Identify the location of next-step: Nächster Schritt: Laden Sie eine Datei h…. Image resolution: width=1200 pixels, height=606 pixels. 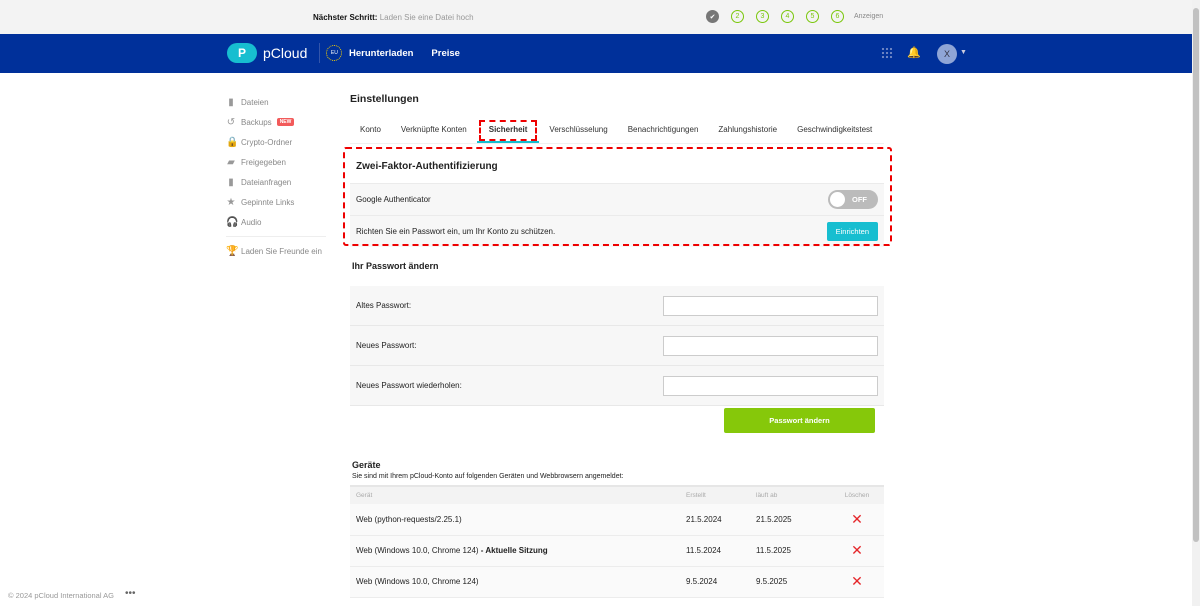
(393, 17).